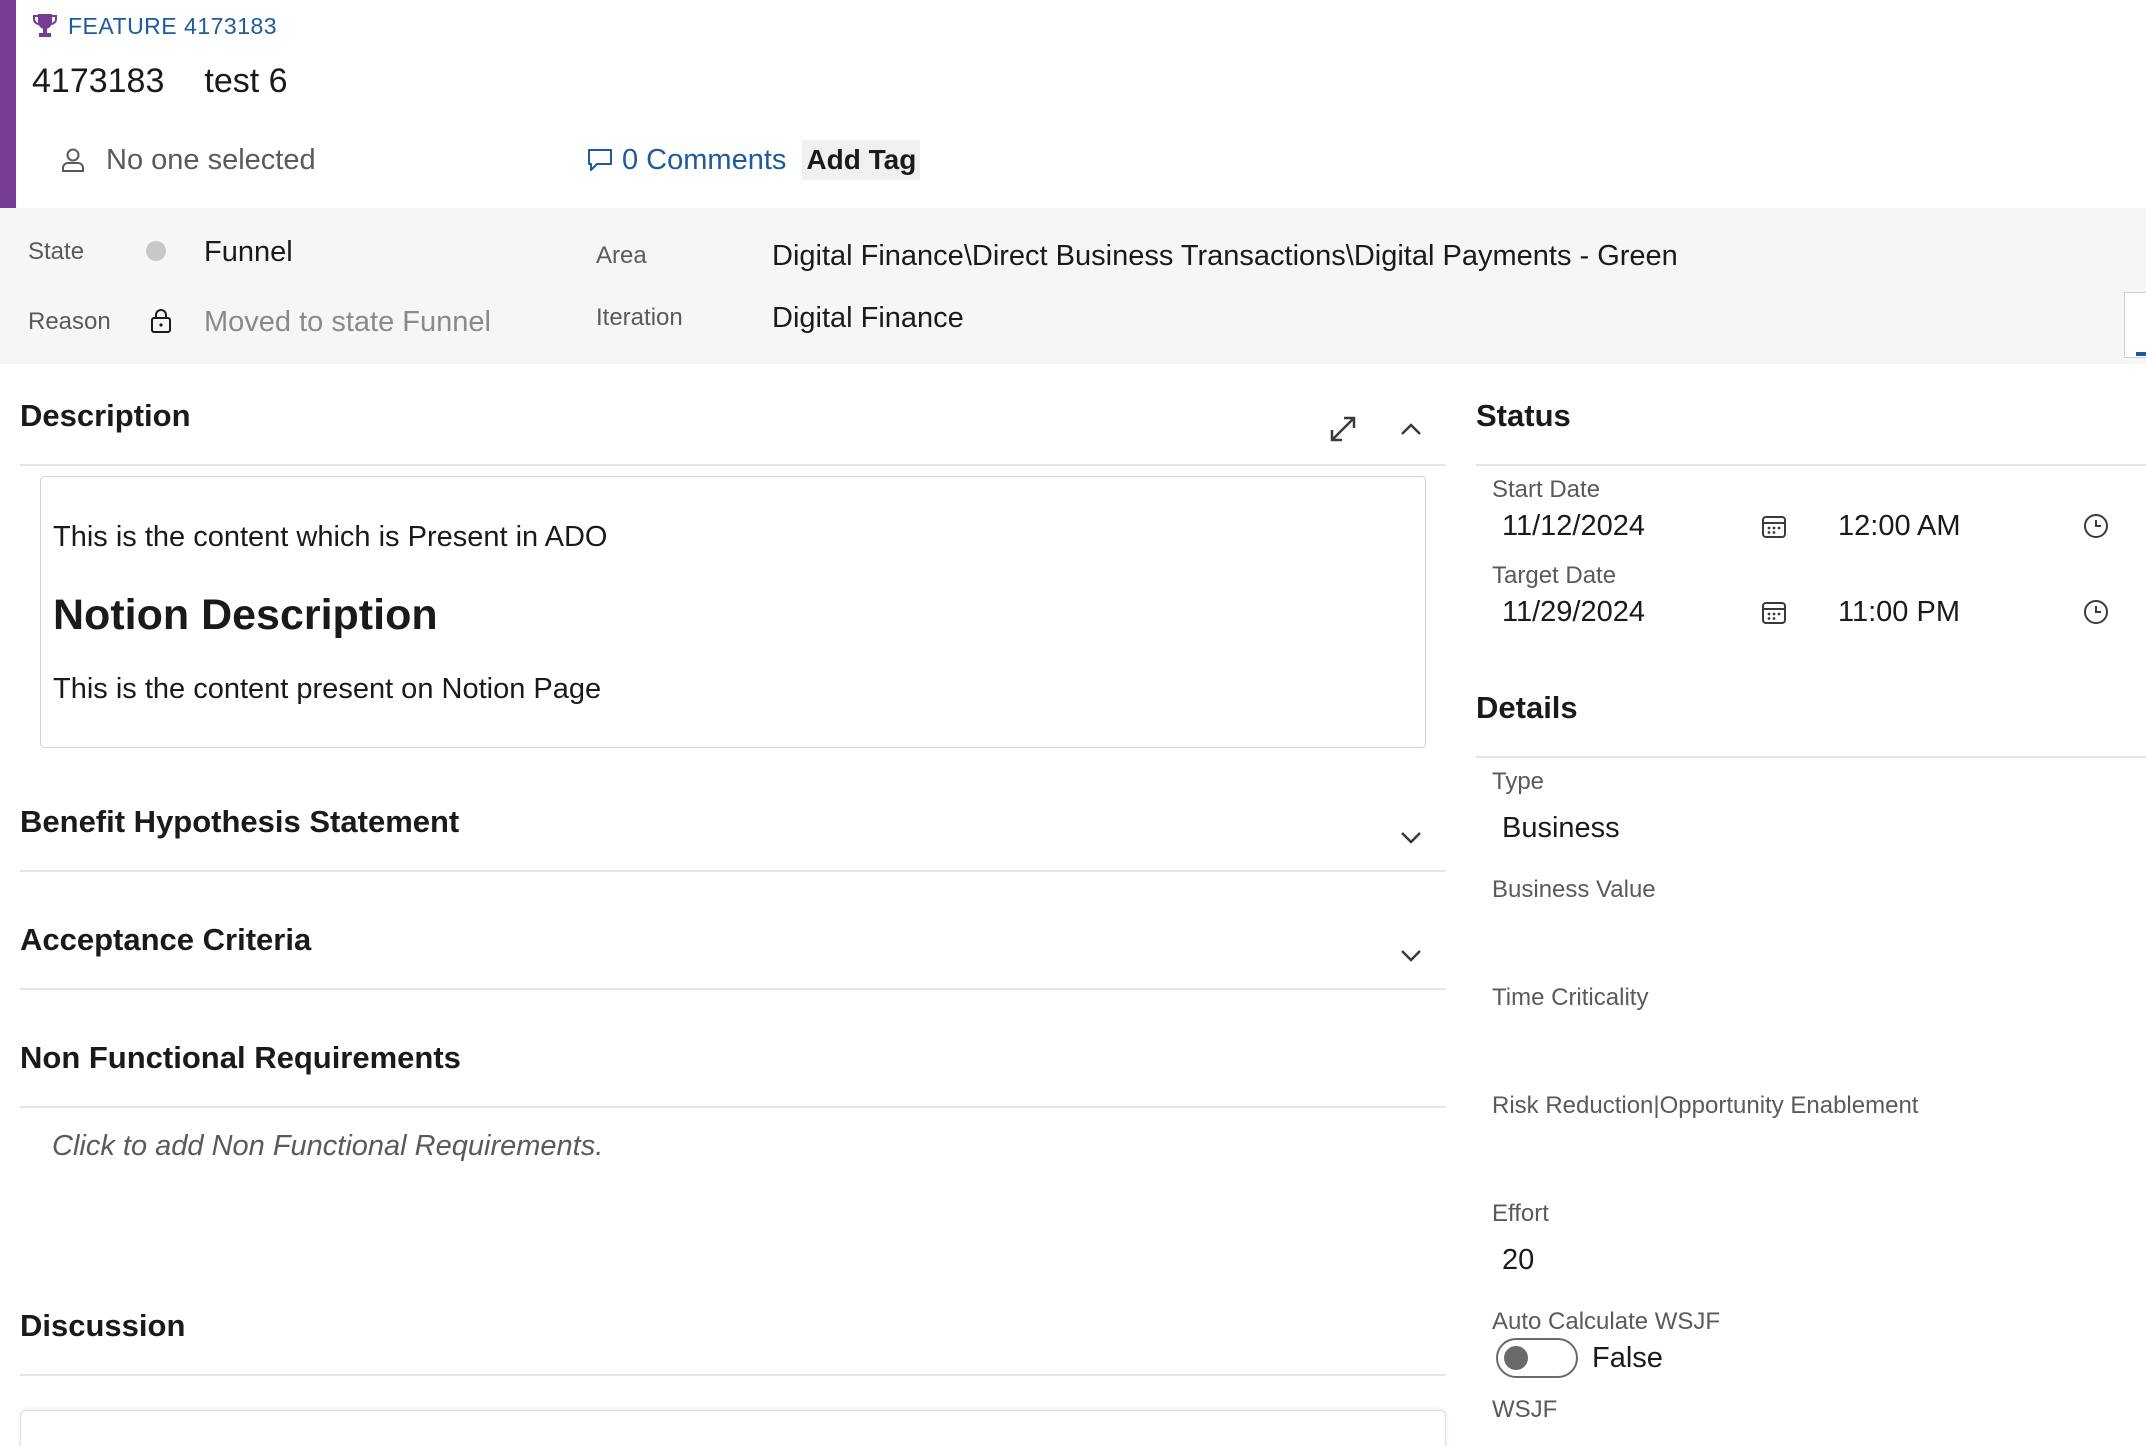 The height and width of the screenshot is (1446, 2146). What do you see at coordinates (1573, 612) in the screenshot?
I see `target-date-input: 11/29/2024` at bounding box center [1573, 612].